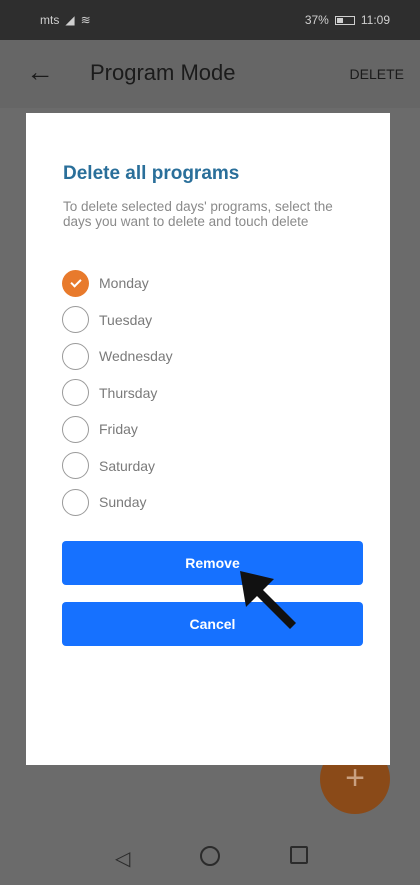 The width and height of the screenshot is (420, 885). I want to click on pointer-cursor-icon, so click(268, 600).